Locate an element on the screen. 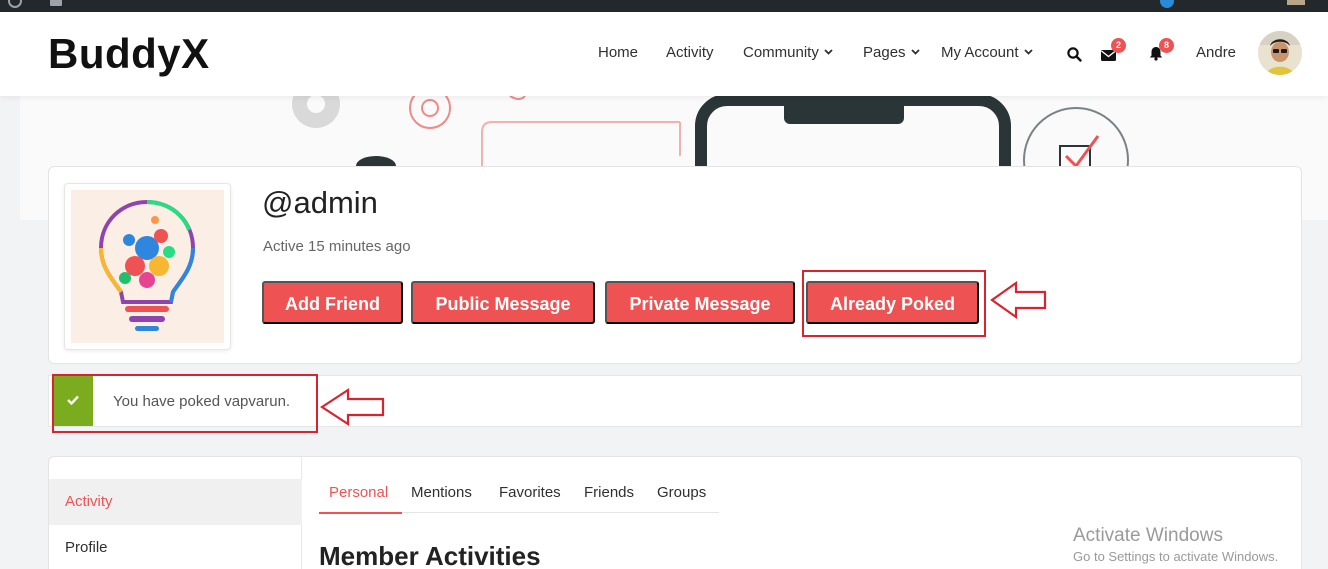 The width and height of the screenshot is (1328, 569). search-icon is located at coordinates (1074, 54).